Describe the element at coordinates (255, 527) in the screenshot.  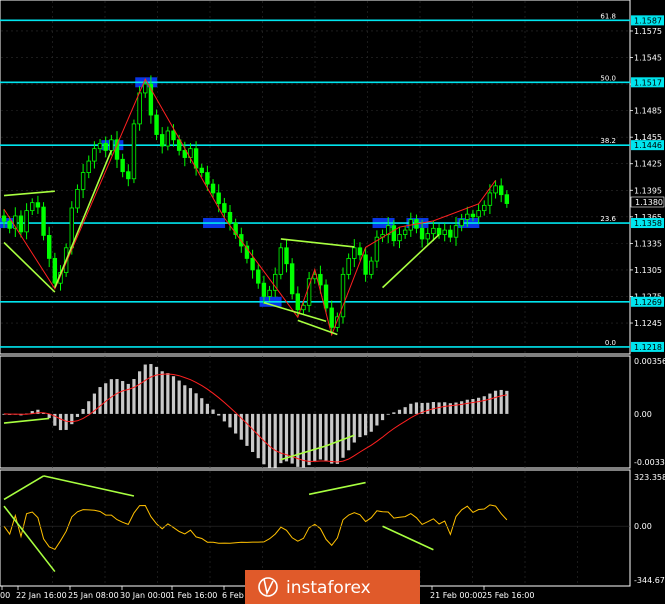
I see `cci-path` at that location.